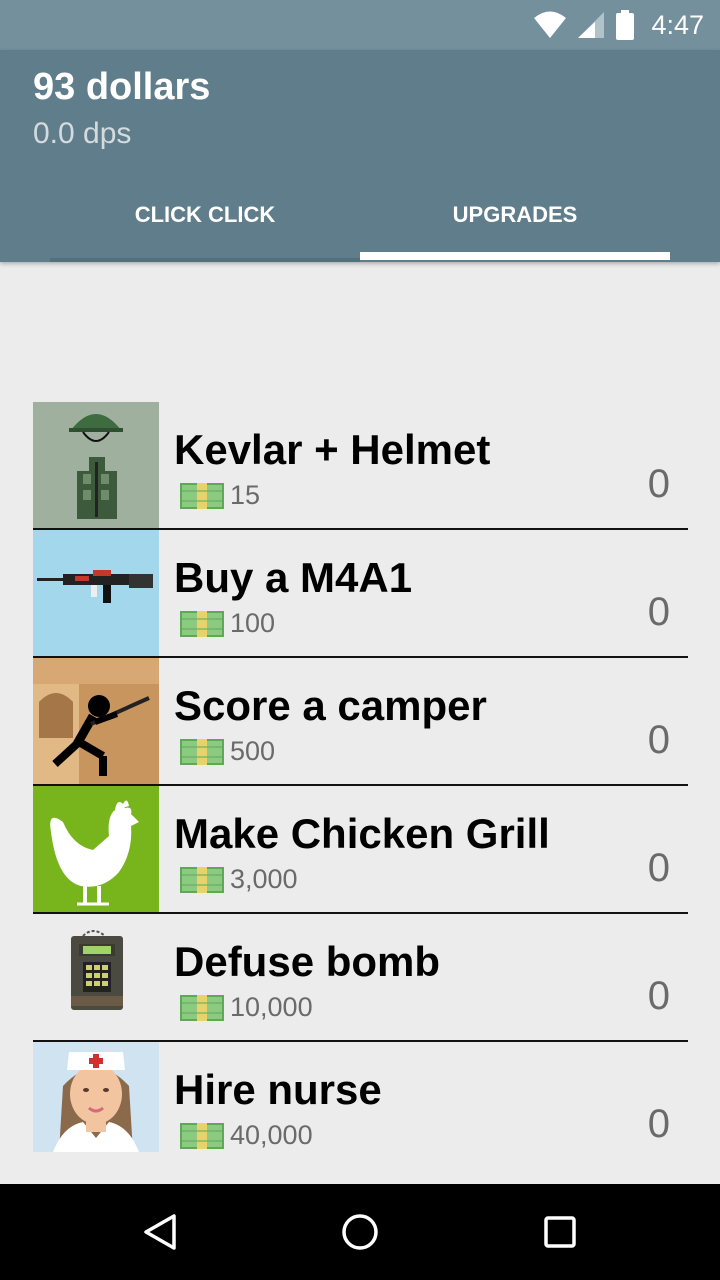 This screenshot has width=720, height=1280. What do you see at coordinates (591, 25) in the screenshot?
I see `cell-signal-icon` at bounding box center [591, 25].